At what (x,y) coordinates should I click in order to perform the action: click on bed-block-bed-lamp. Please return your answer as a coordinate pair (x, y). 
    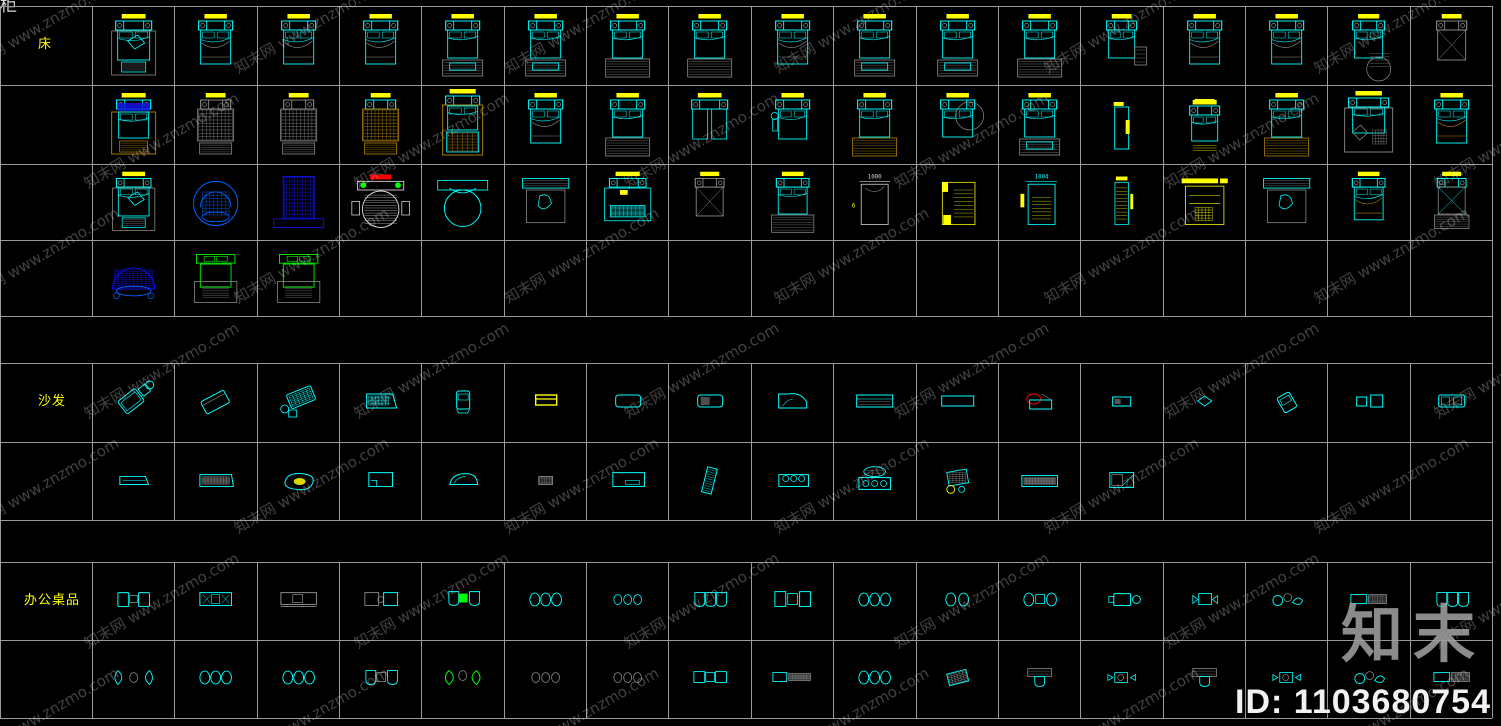
    Looking at the image, I should click on (792, 125).